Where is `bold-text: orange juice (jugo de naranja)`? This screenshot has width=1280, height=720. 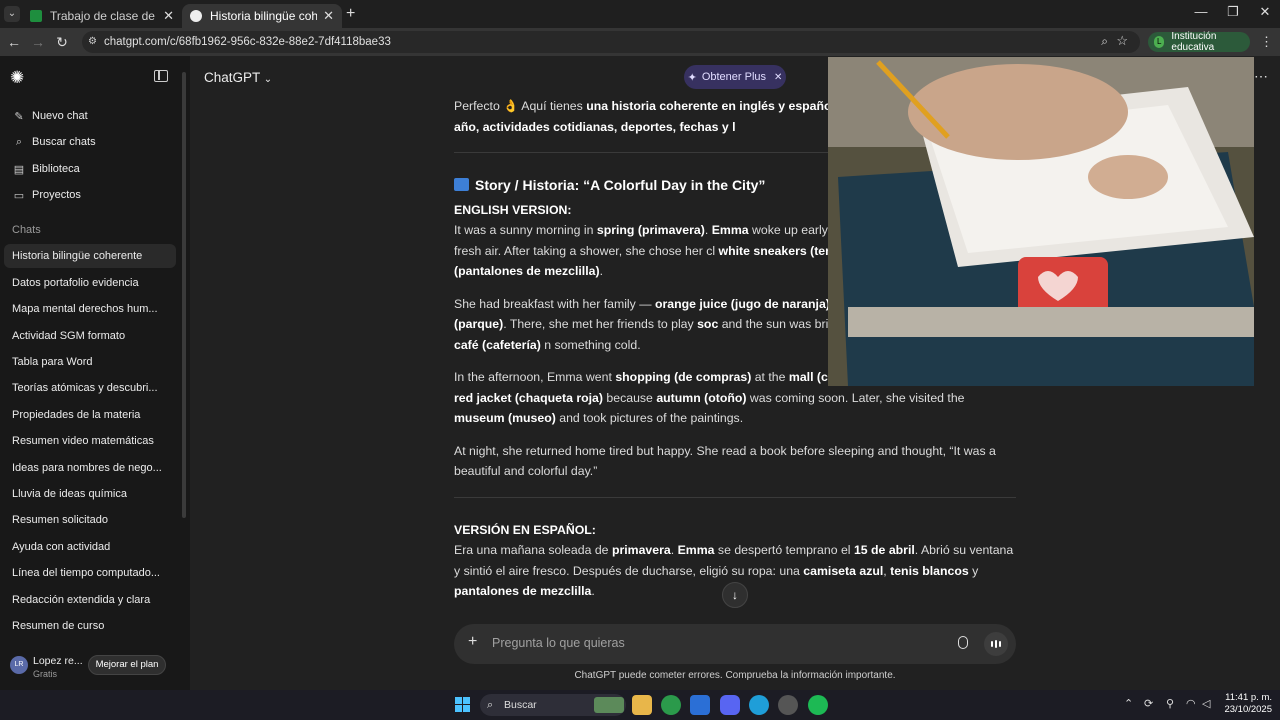
bold-text: orange juice (jugo de naranja) is located at coordinates (742, 303).